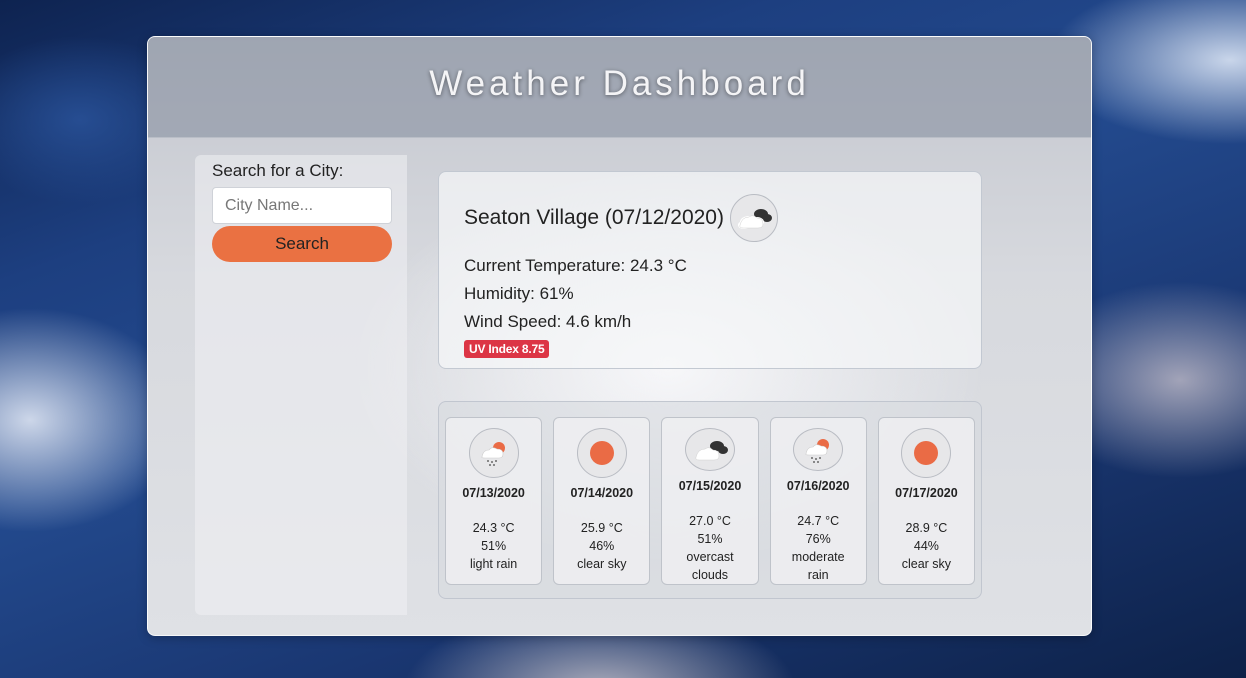  I want to click on search-label: Search for a City:, so click(278, 170).